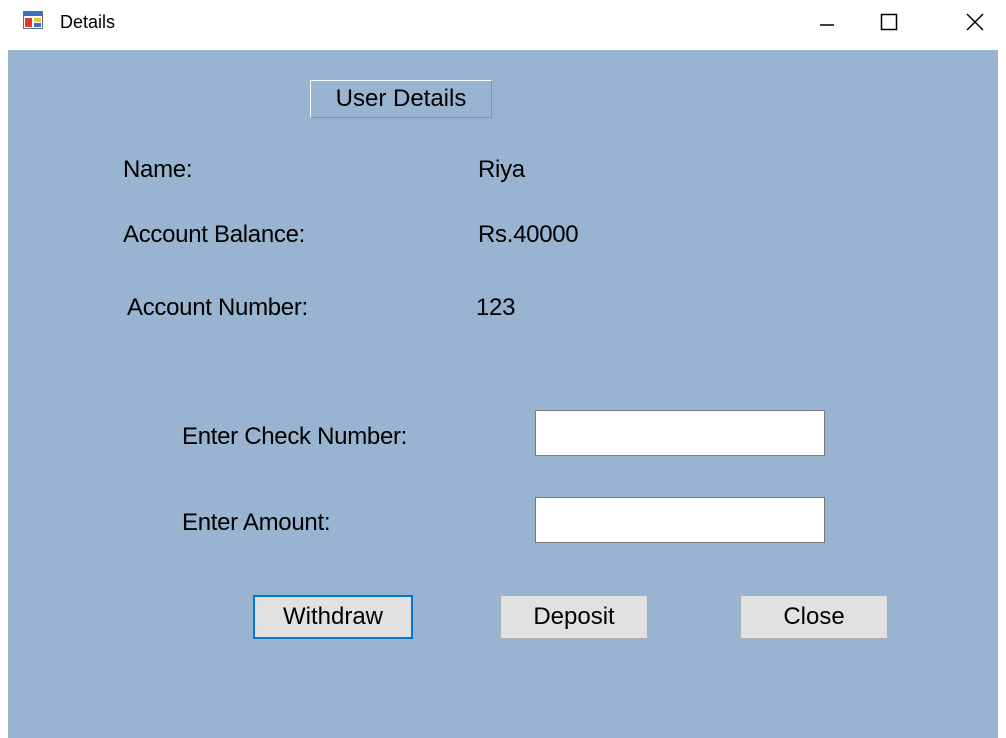 This screenshot has width=1006, height=738. I want to click on close-icon, so click(975, 22).